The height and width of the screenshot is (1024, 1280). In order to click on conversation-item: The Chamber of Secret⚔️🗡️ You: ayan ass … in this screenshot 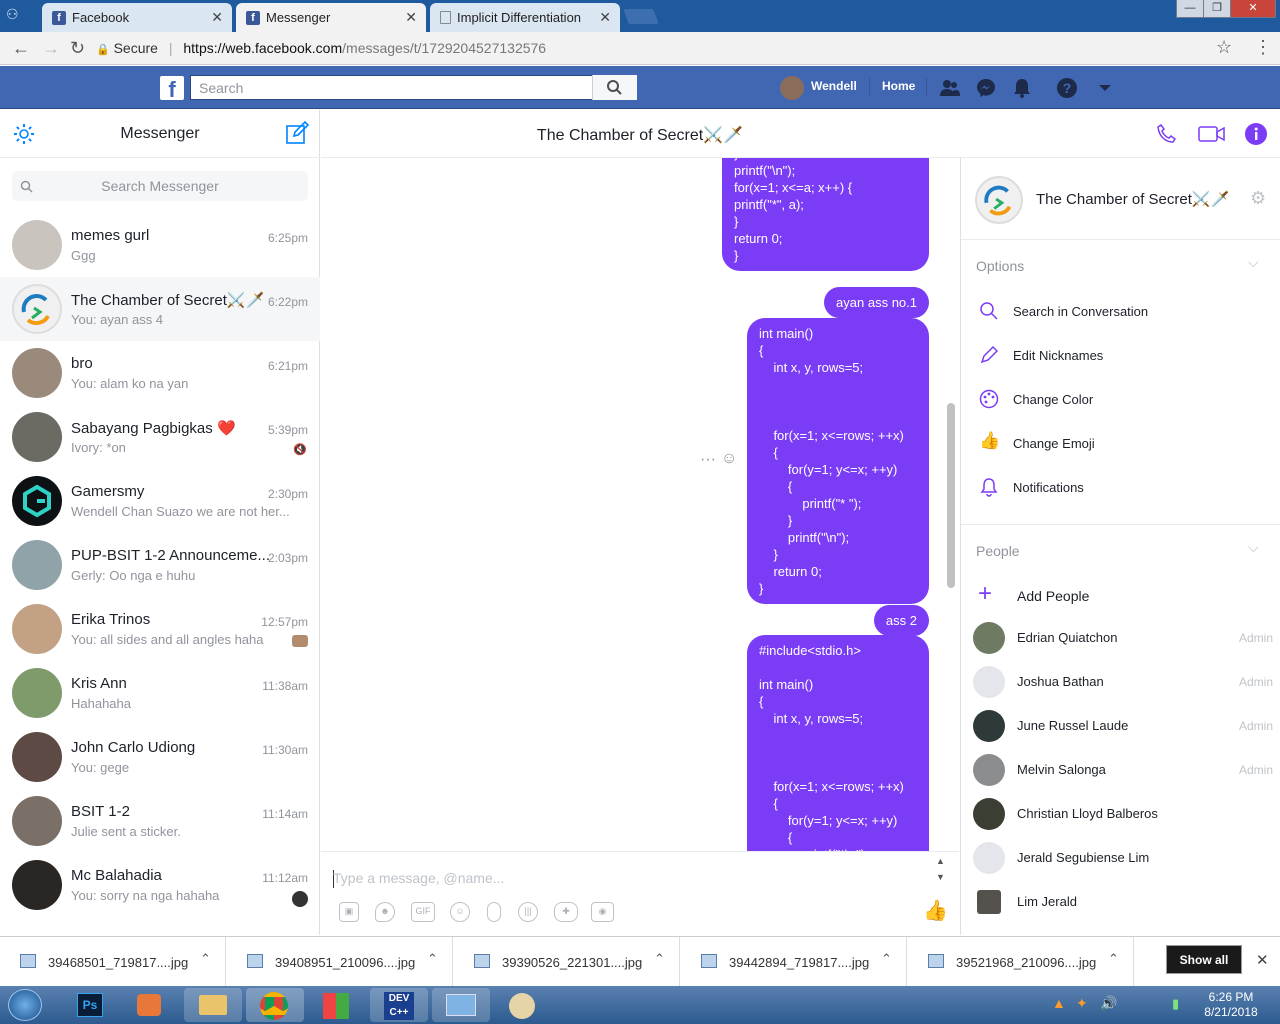, I will do `click(160, 309)`.